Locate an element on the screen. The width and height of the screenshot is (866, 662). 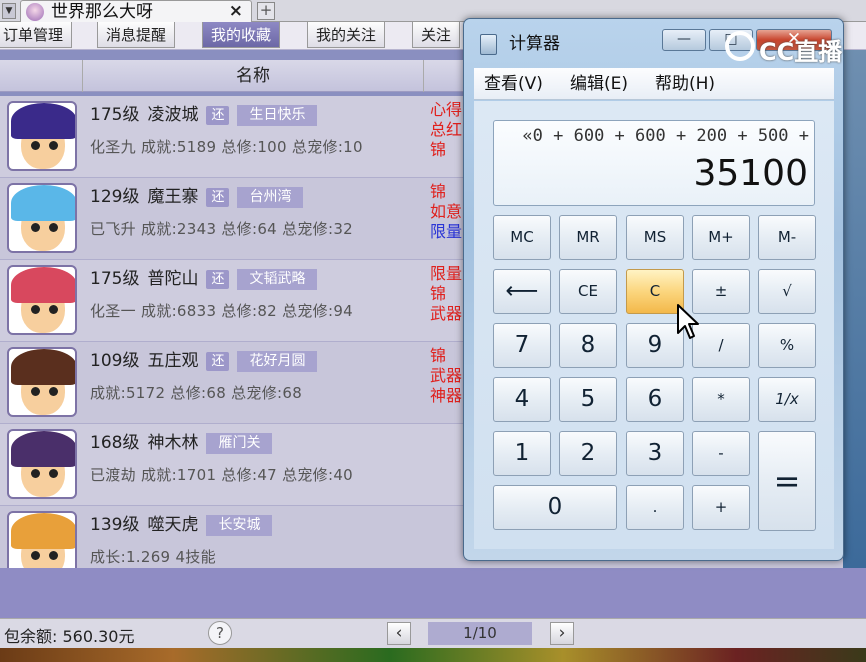
menu-view: 查看(V) is located at coordinates (513, 84).